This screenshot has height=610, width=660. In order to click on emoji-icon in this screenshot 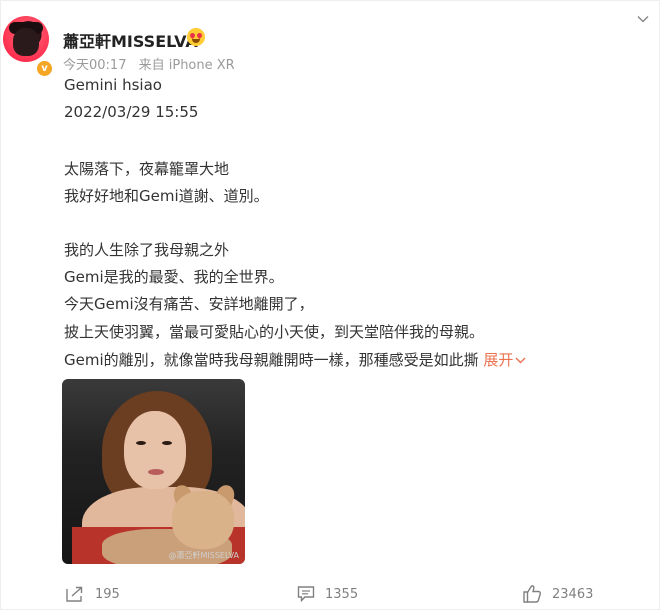, I will do `click(196, 37)`.